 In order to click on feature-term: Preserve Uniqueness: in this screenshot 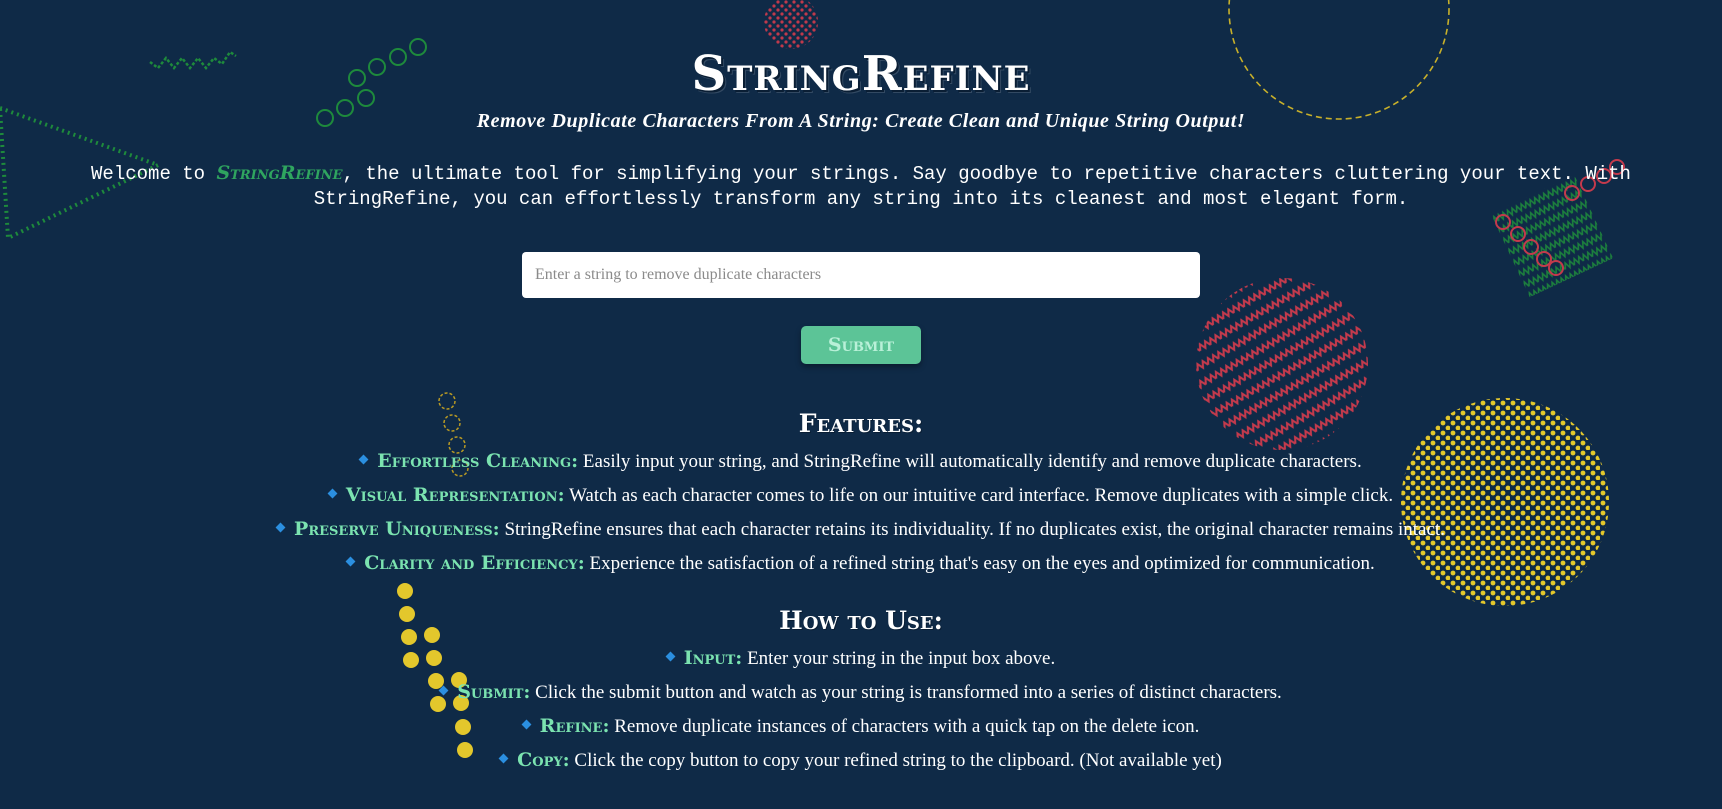, I will do `click(397, 529)`.